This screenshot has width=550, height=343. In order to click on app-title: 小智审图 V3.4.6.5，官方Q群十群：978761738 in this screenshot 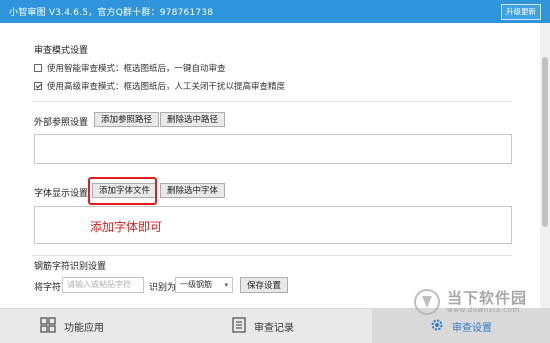, I will do `click(111, 13)`.